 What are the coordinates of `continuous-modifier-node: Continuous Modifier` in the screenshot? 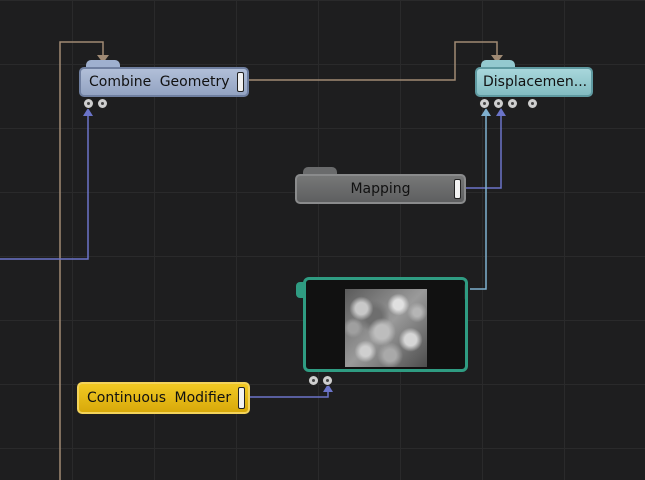 It's located at (163, 398).